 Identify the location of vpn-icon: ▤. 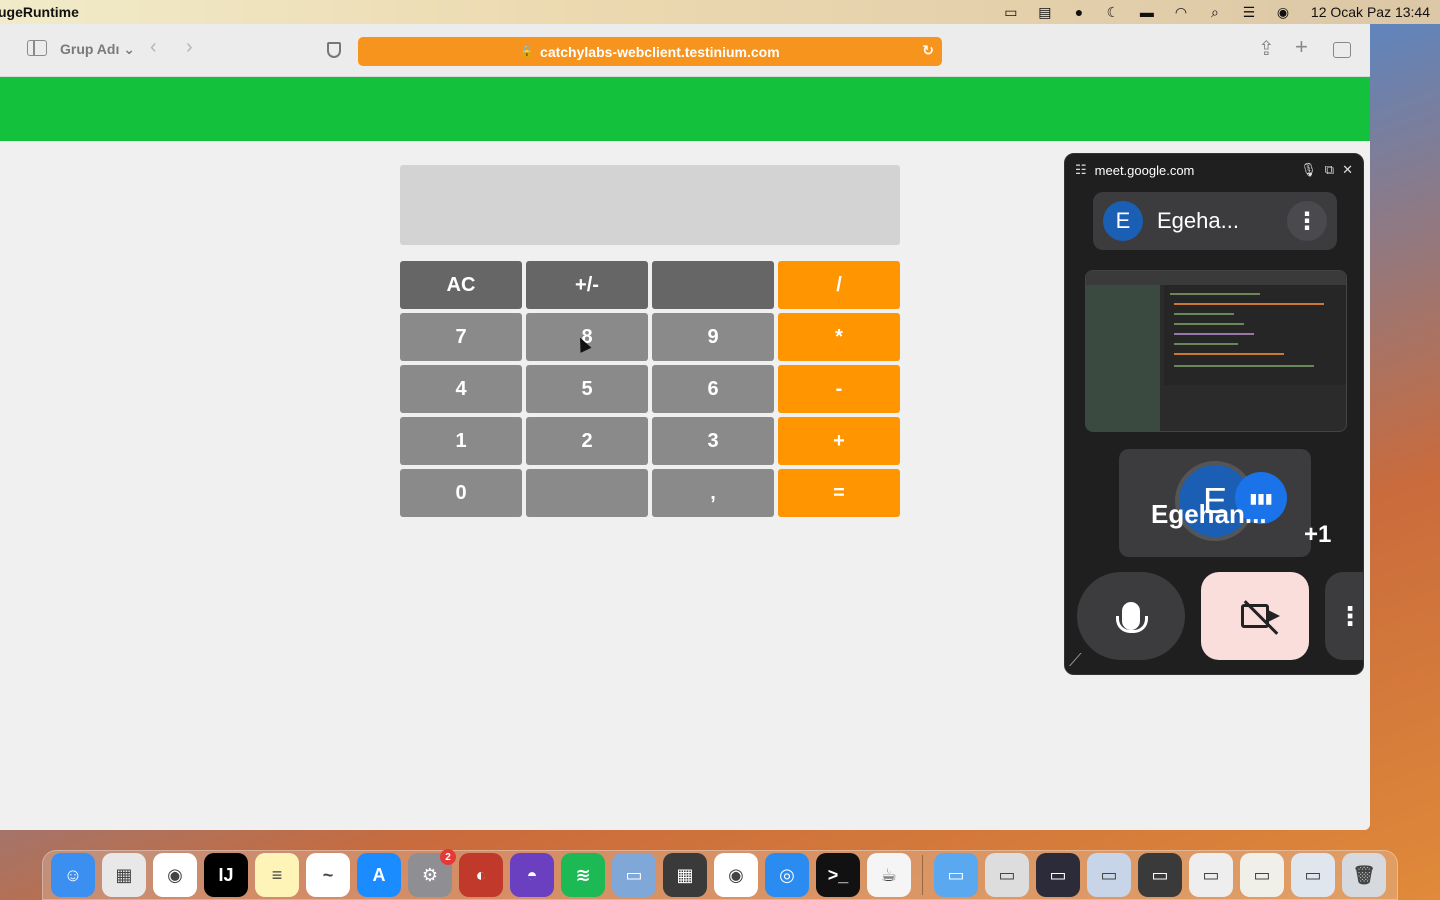
(1045, 12).